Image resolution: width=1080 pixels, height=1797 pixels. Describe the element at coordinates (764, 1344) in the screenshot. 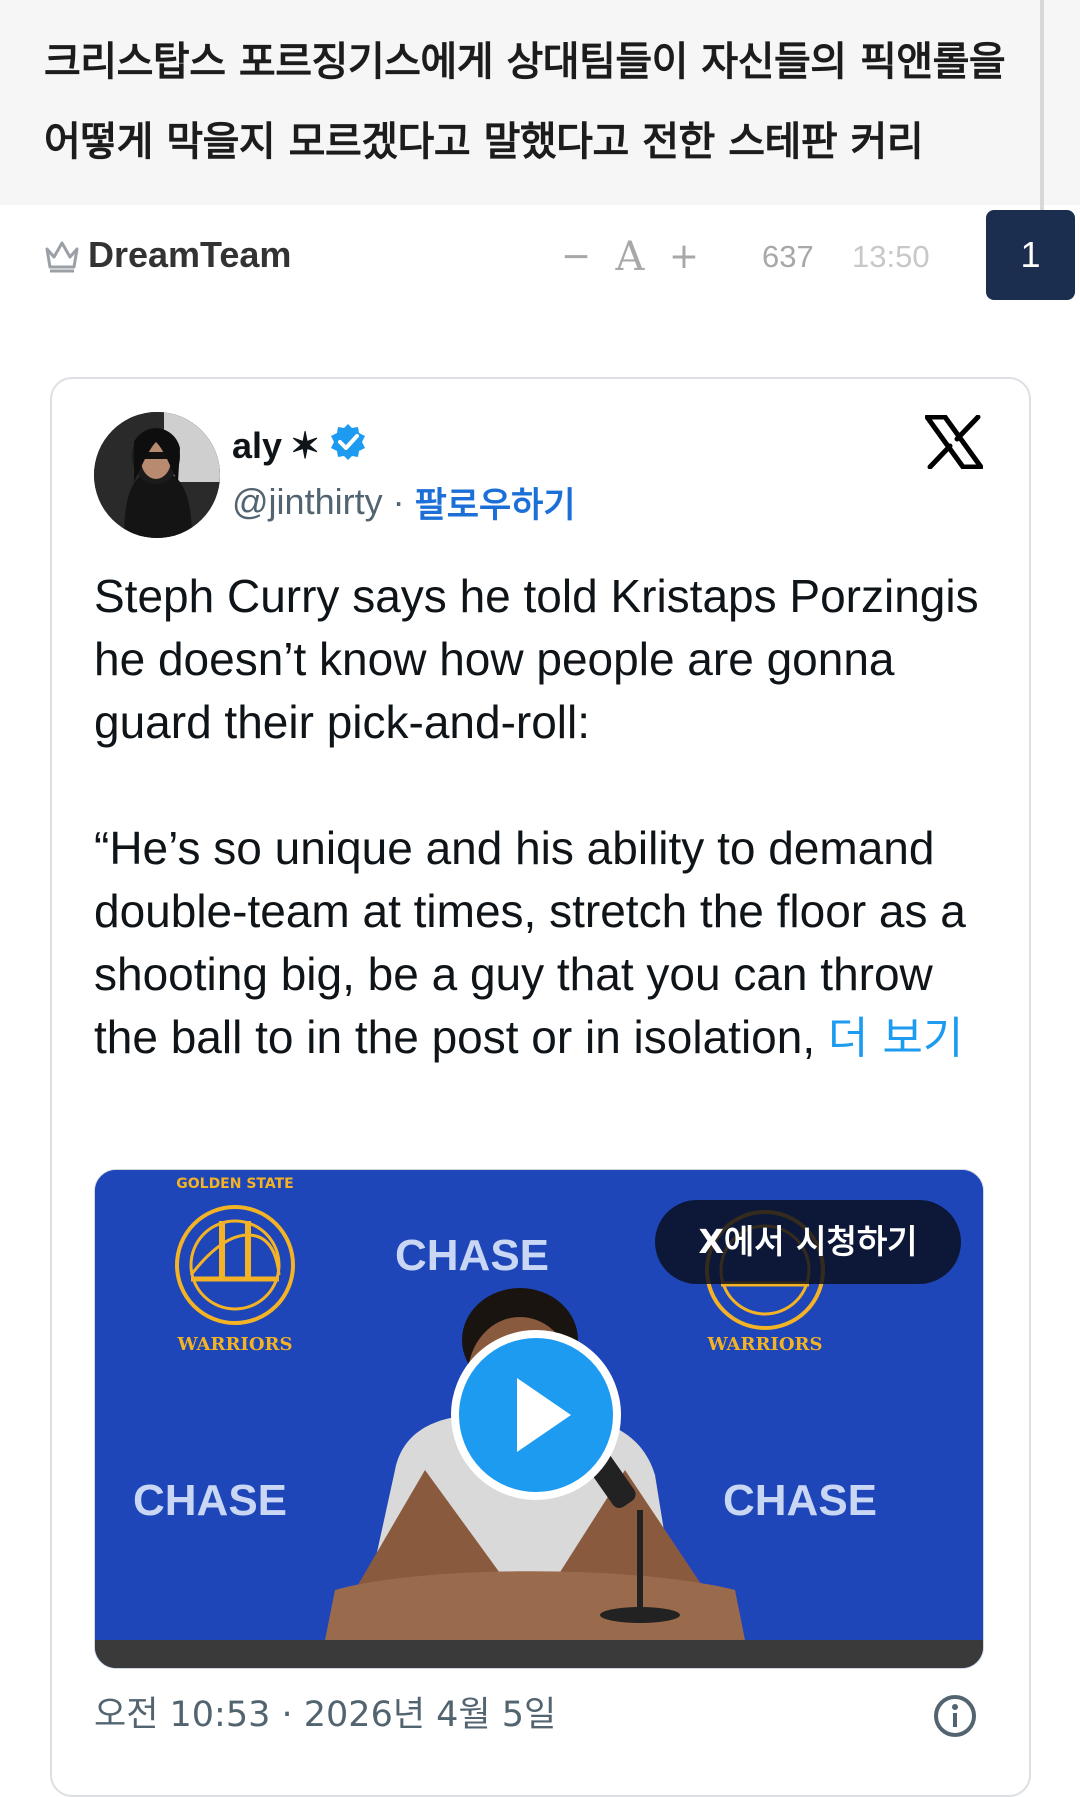

I see `team-text-bottom-right: WARRIORS` at that location.